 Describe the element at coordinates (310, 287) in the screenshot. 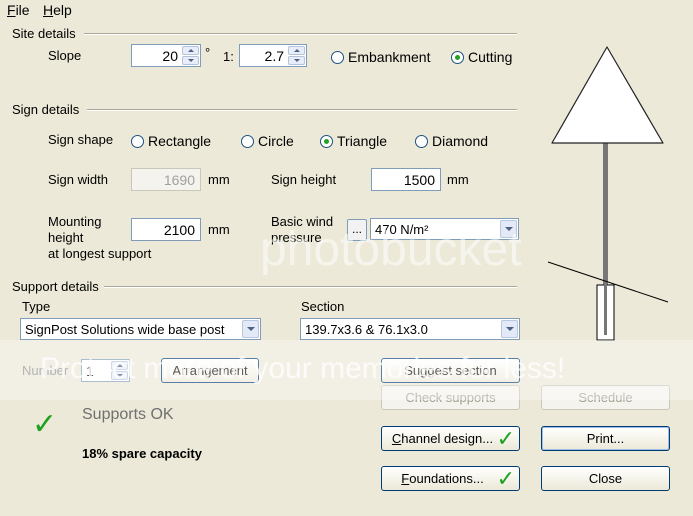

I see `support-details-rule` at that location.